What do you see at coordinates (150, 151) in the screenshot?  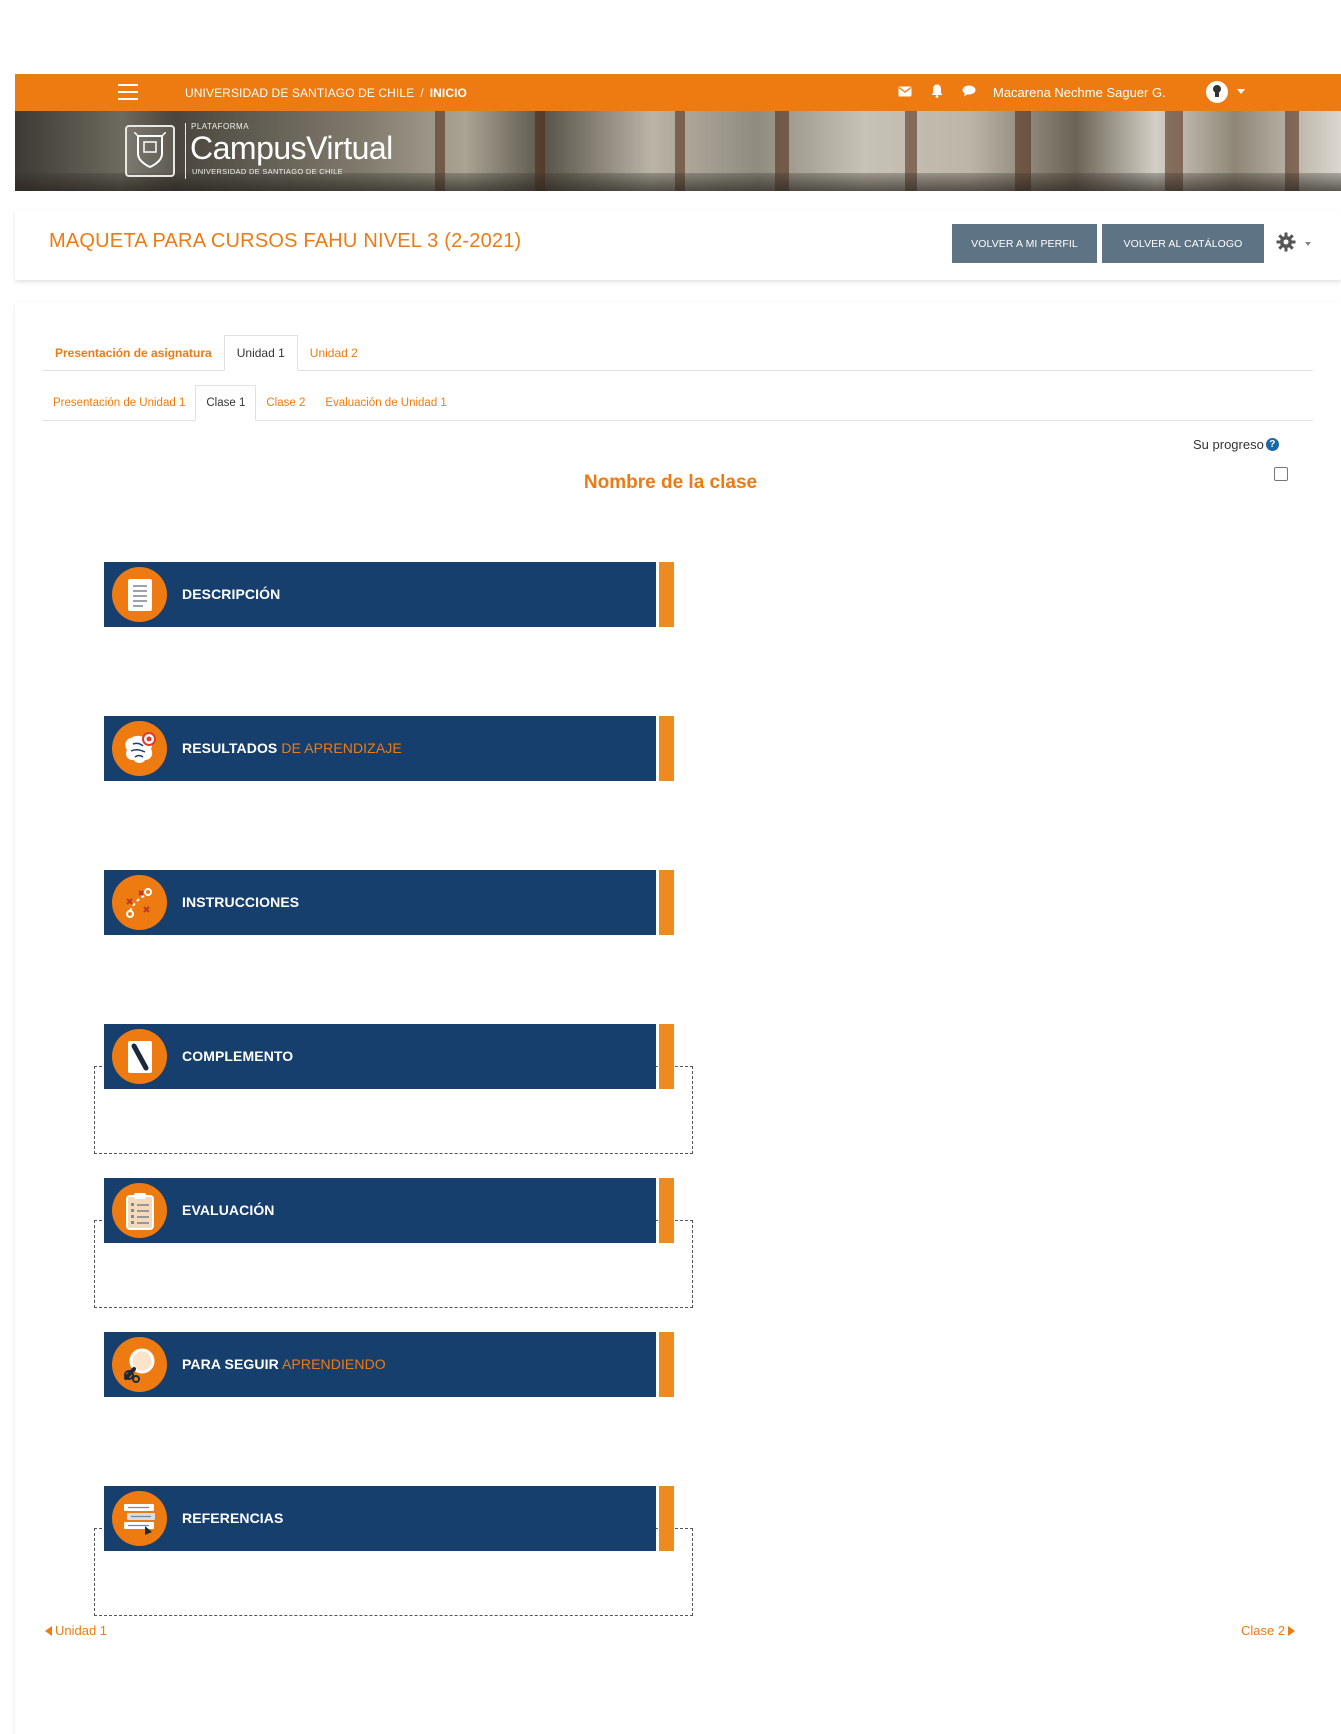 I see `university-crest-logo` at bounding box center [150, 151].